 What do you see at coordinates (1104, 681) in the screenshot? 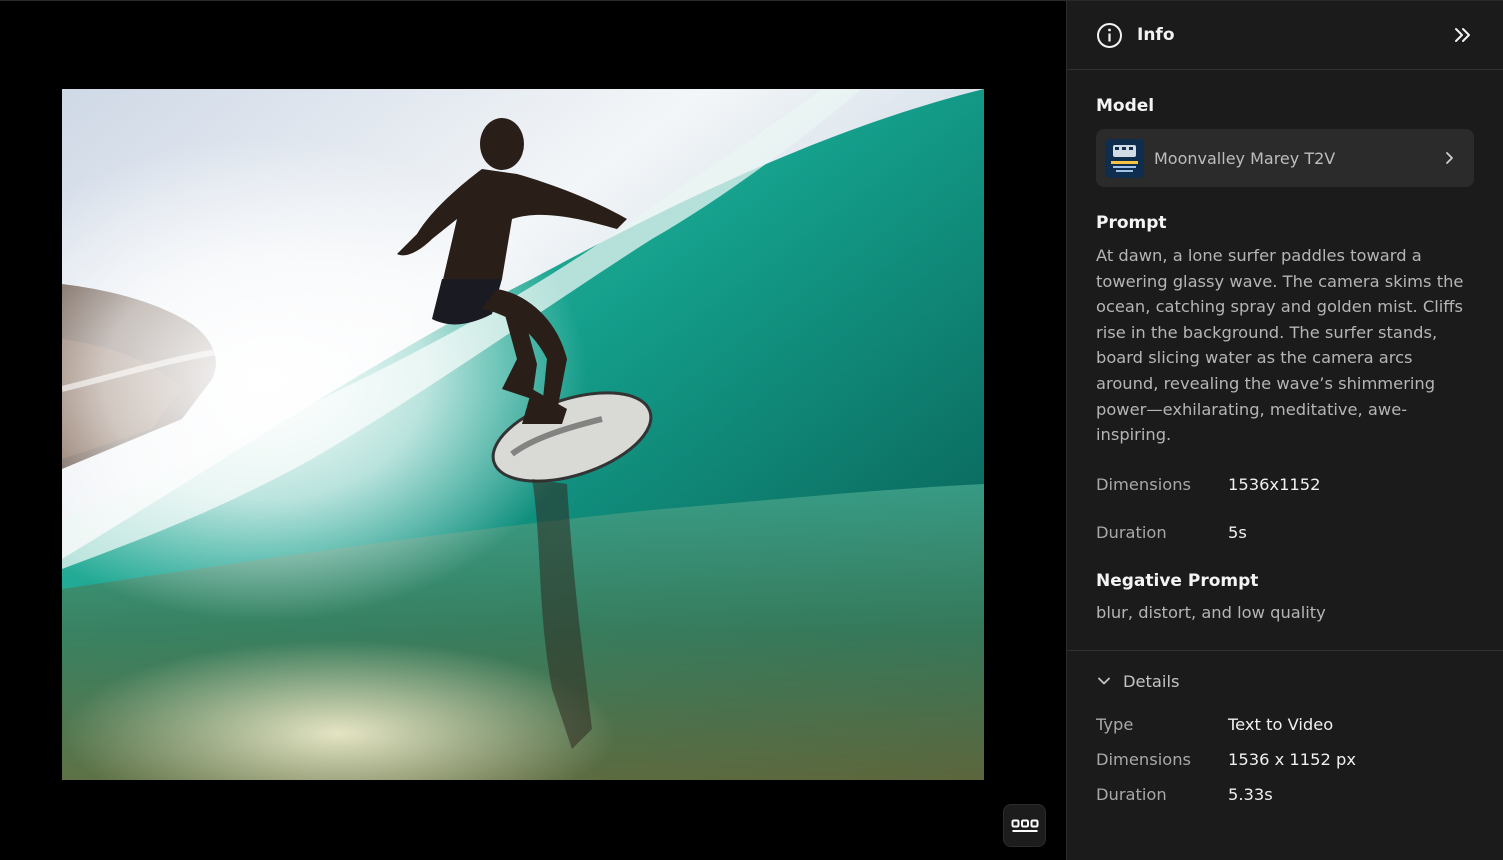
I see `chevron-down-icon` at bounding box center [1104, 681].